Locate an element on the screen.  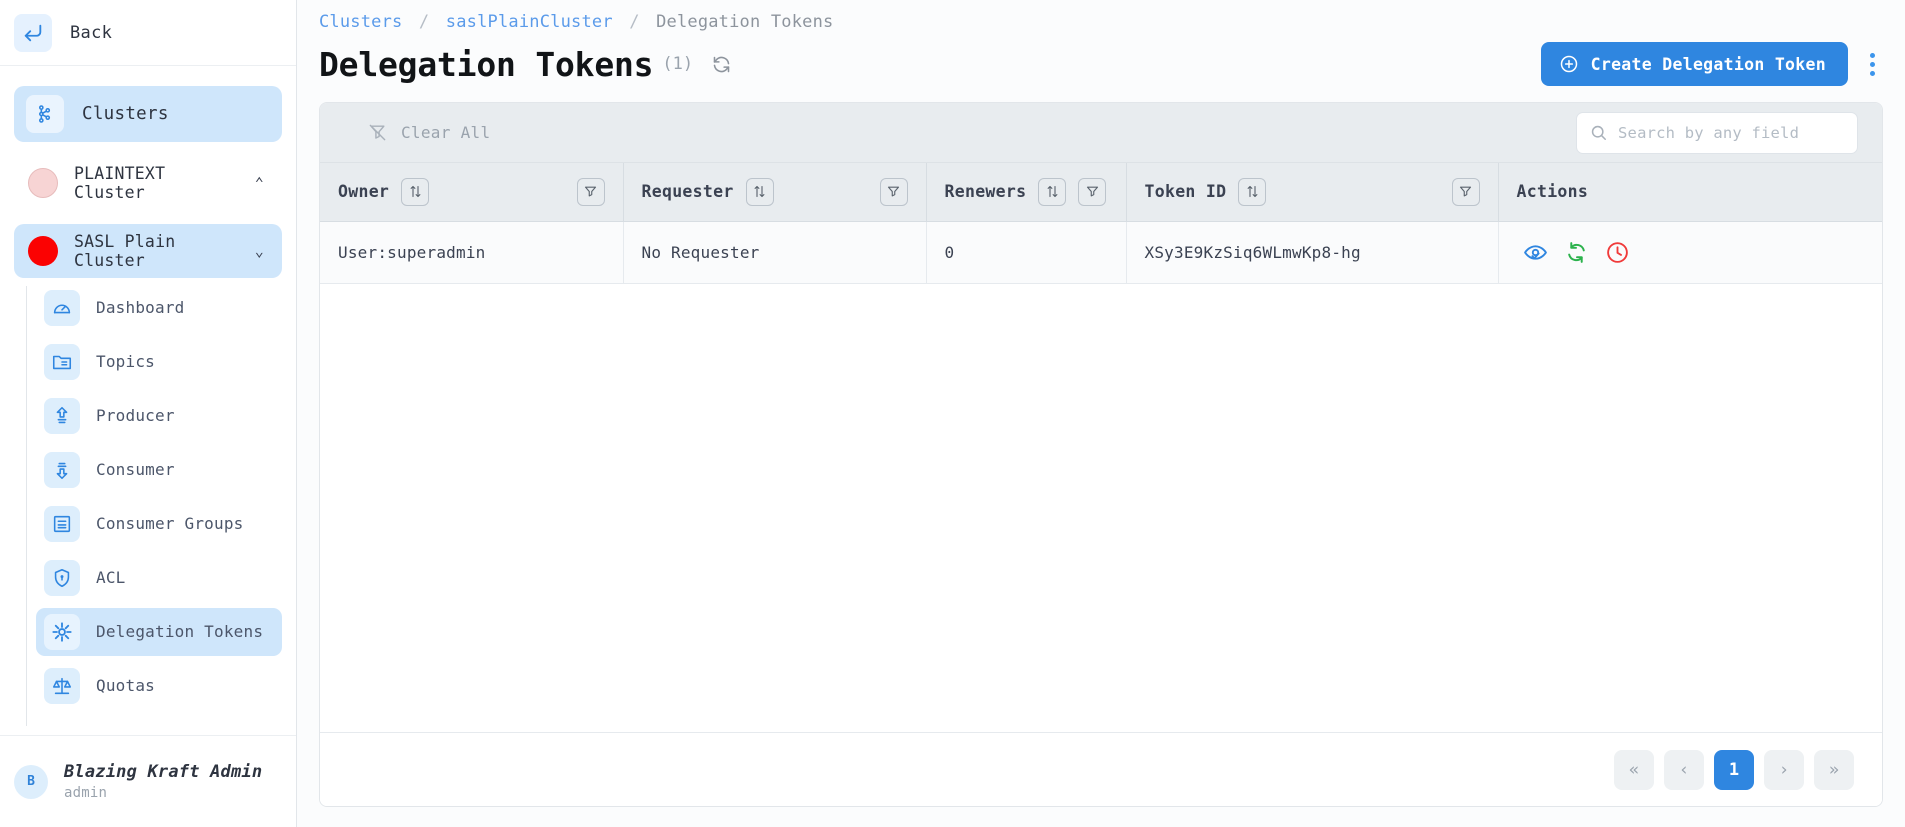
create-delegation-token-button: Create Delegation Token is located at coordinates (1694, 64).